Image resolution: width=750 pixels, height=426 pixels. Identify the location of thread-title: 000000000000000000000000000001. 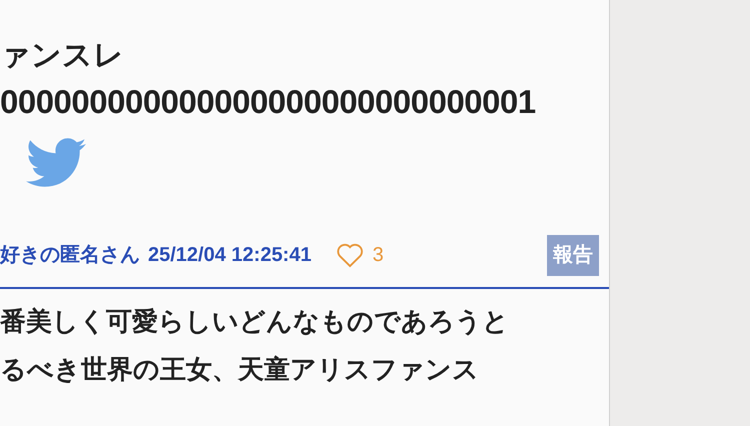
(268, 102).